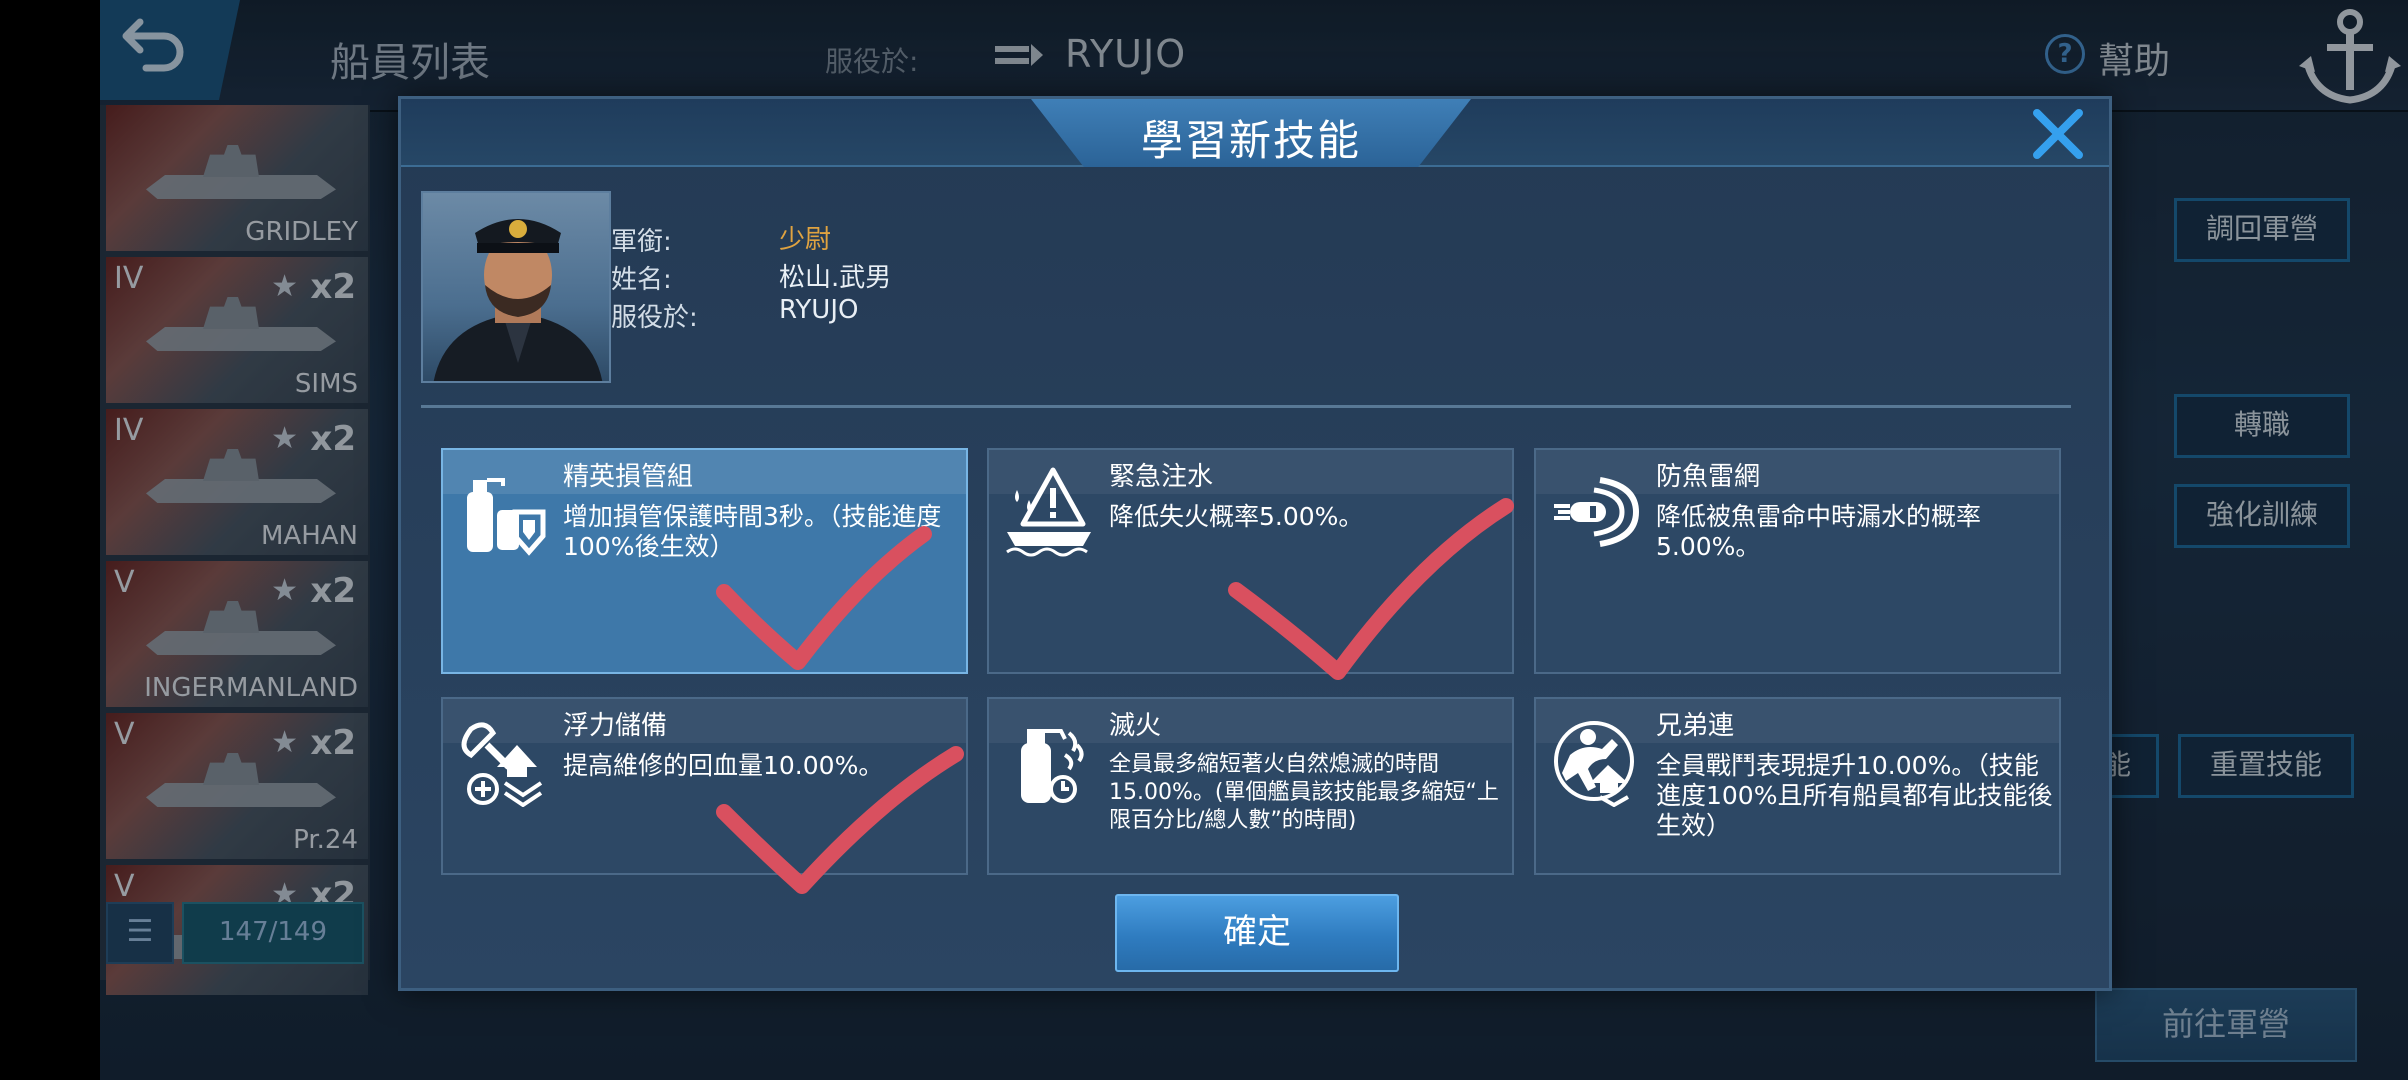 This screenshot has width=2408, height=1080. I want to click on serve-label: 服役於:, so click(654, 318).